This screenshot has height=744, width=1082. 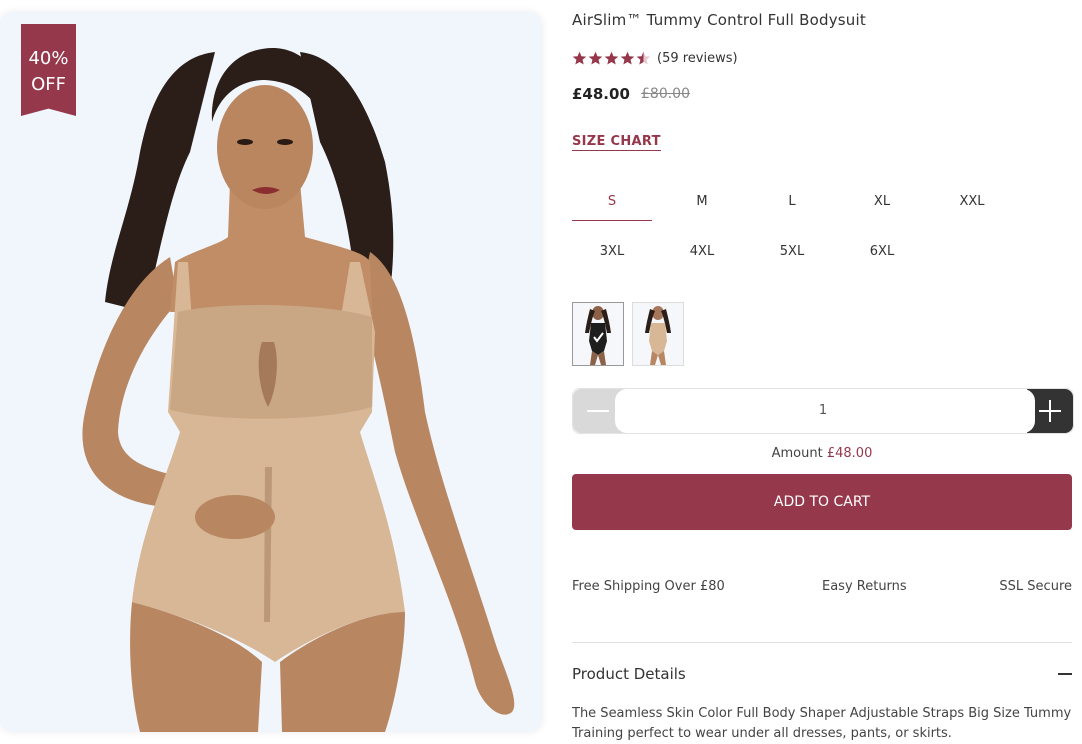 What do you see at coordinates (882, 253) in the screenshot?
I see `size-option-6xl: 6XL` at bounding box center [882, 253].